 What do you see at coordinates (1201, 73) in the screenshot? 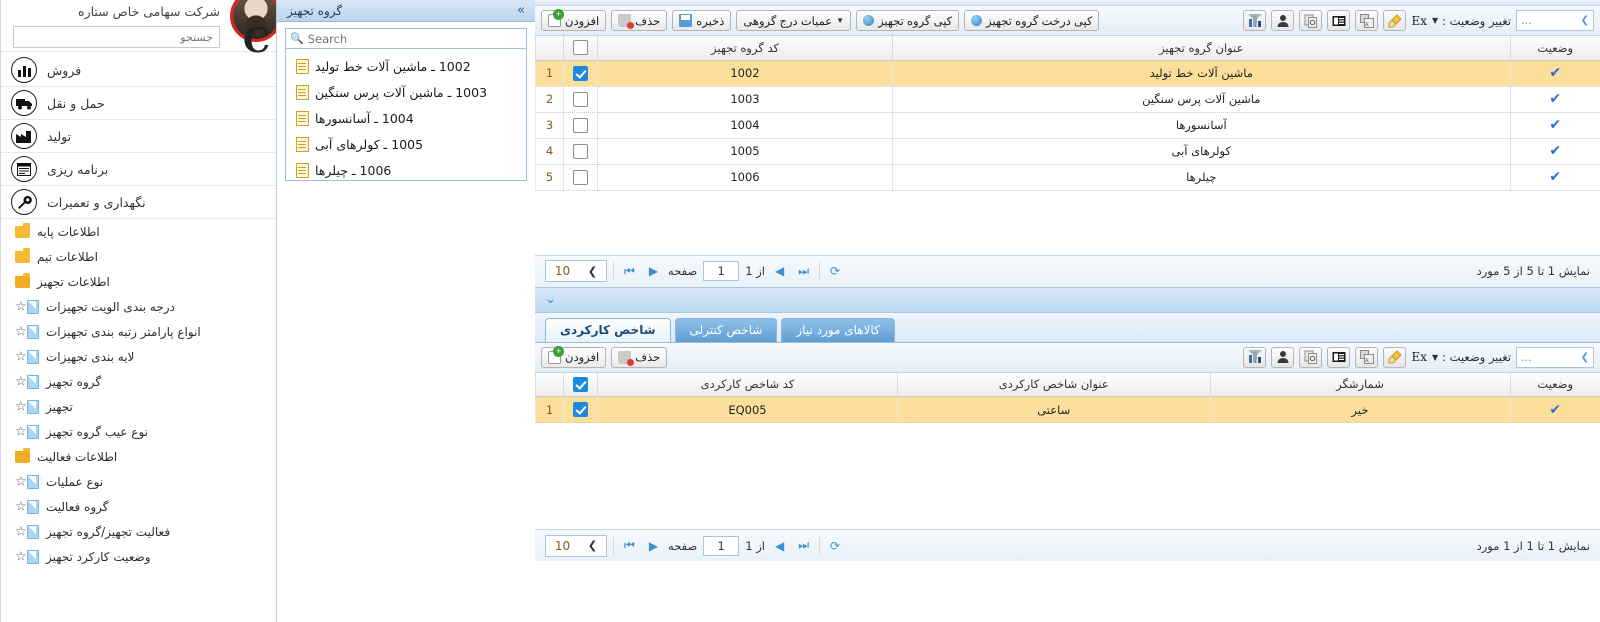
I see `cell-title: ماشین آلات خط تولید` at bounding box center [1201, 73].